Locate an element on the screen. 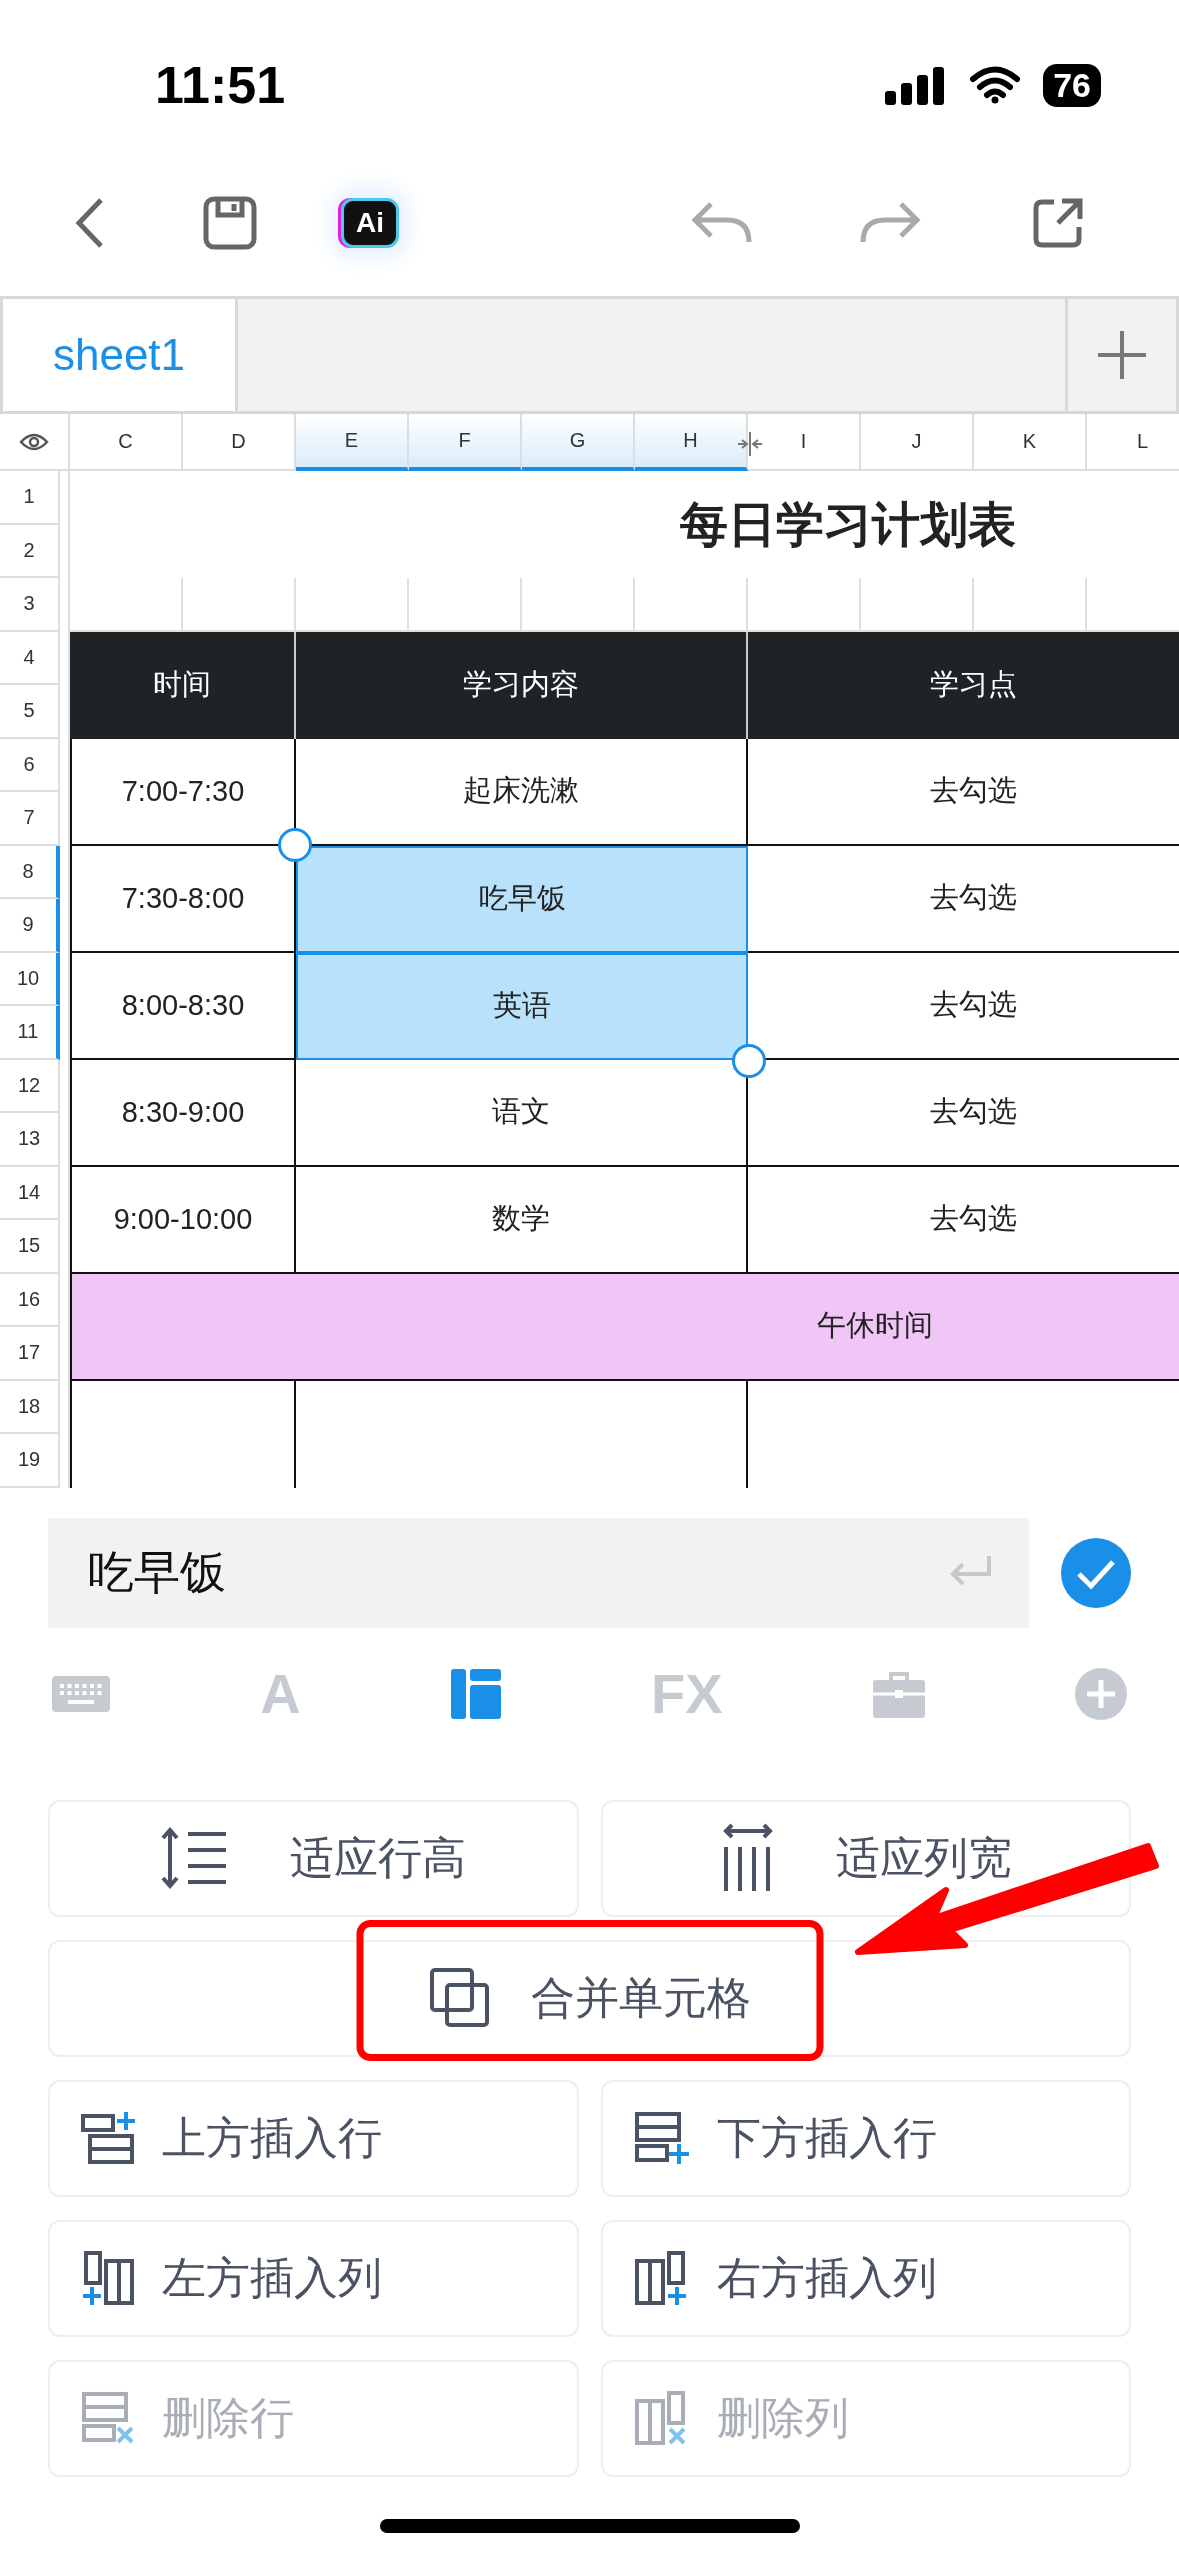 Image resolution: width=1179 pixels, height=2556 pixels. row-header: 7 is located at coordinates (30, 819).